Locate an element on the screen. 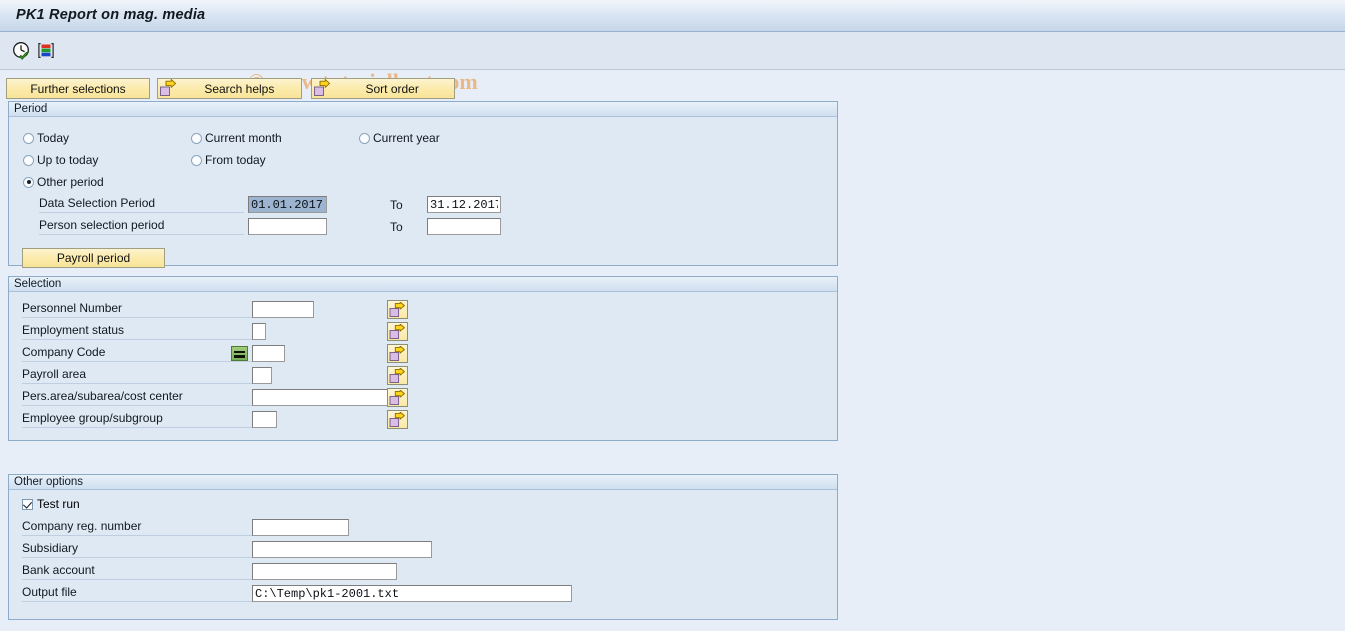 The width and height of the screenshot is (1345, 631). company-code-label: Company Code is located at coordinates (137, 353).